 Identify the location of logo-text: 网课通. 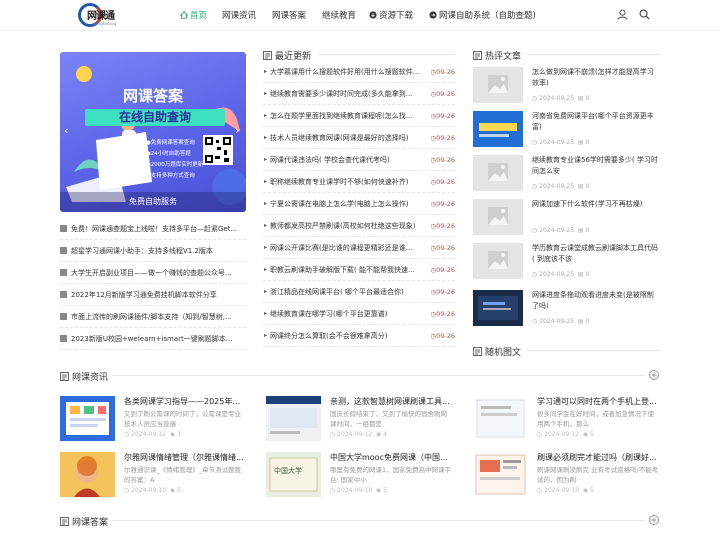
(101, 16).